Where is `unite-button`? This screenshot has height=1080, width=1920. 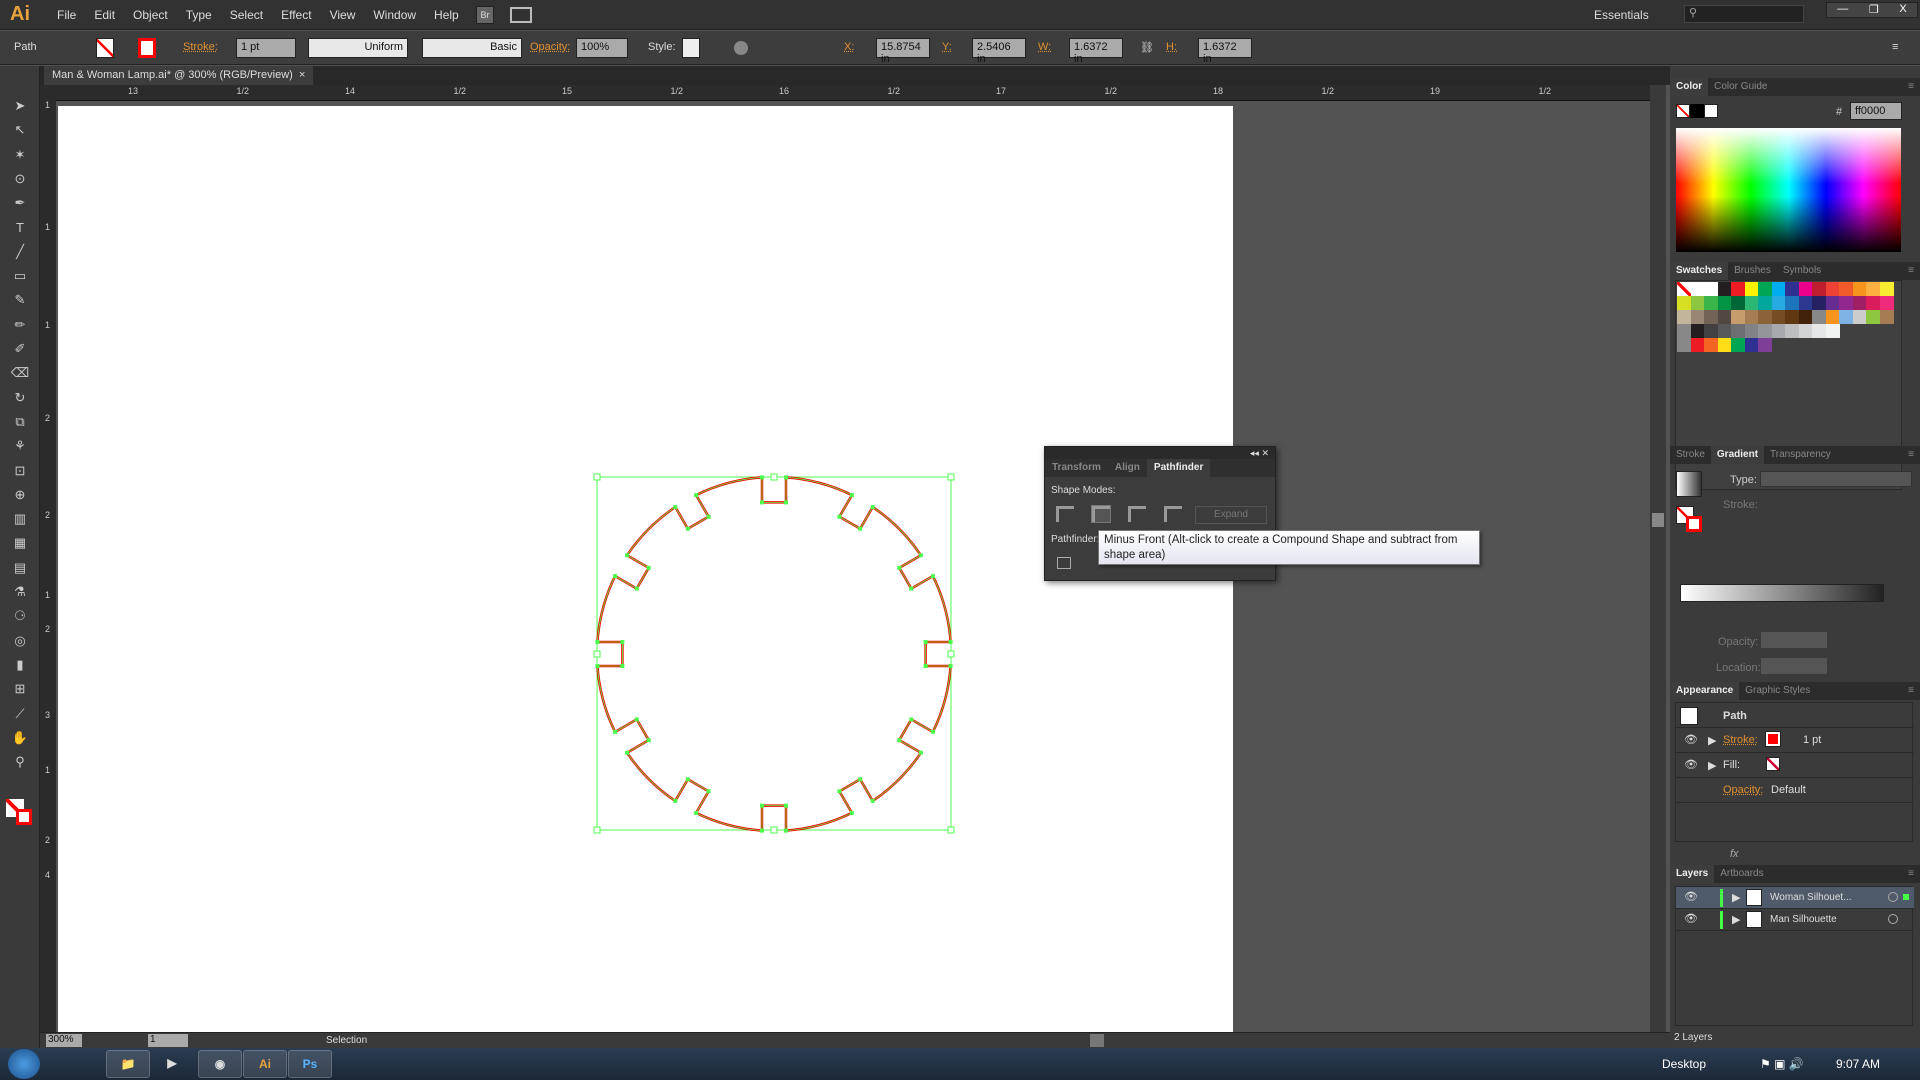 unite-button is located at coordinates (1065, 514).